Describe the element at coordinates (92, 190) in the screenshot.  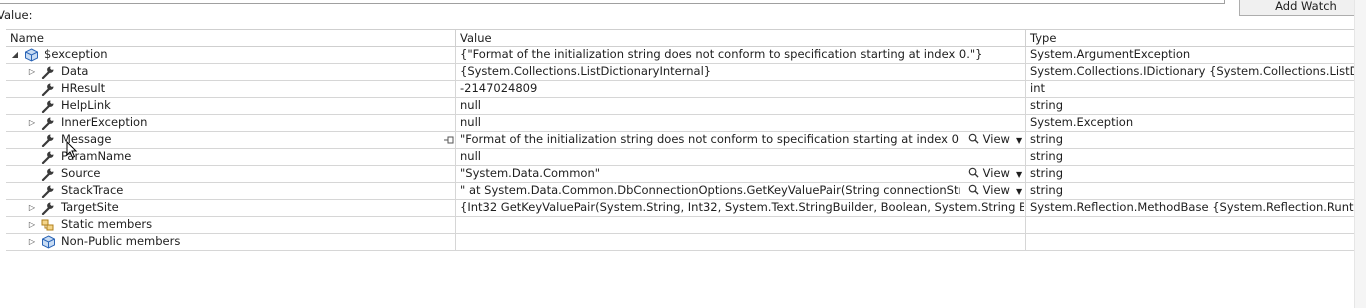
I see `row-name: StackTrace` at that location.